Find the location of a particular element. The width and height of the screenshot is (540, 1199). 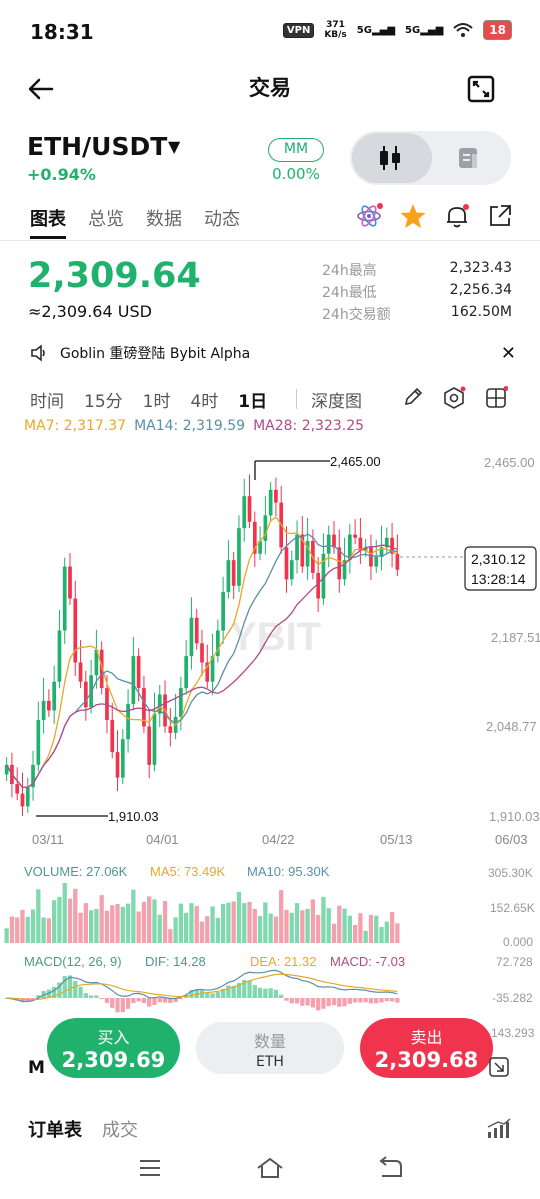

quantity-label: 数量 is located at coordinates (269, 1041).